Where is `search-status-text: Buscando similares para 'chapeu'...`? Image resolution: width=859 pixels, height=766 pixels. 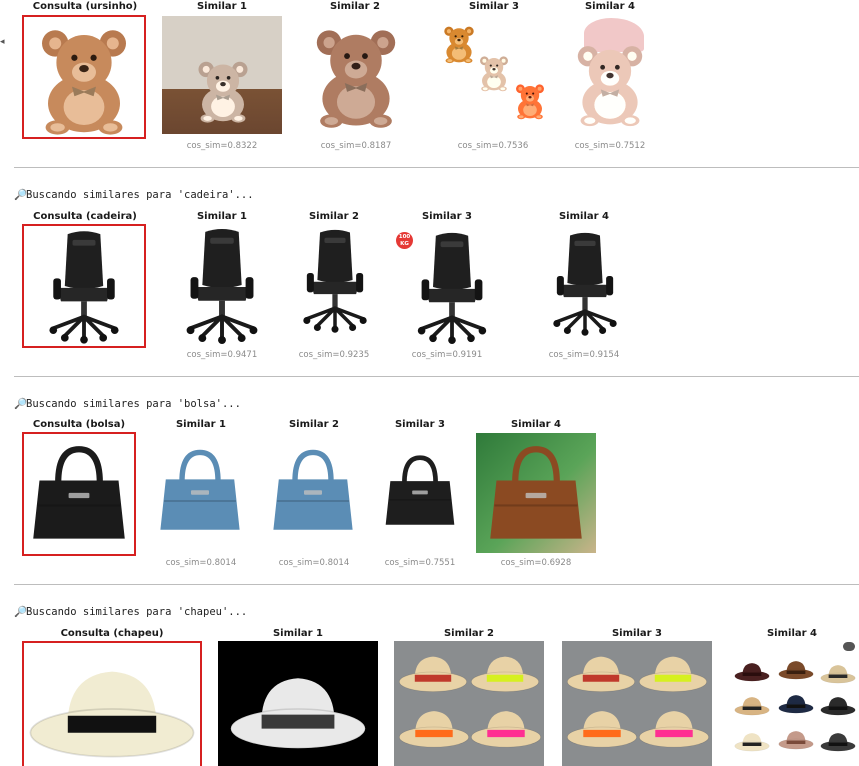
search-status-text: Buscando similares para 'chapeu'... is located at coordinates (137, 612).